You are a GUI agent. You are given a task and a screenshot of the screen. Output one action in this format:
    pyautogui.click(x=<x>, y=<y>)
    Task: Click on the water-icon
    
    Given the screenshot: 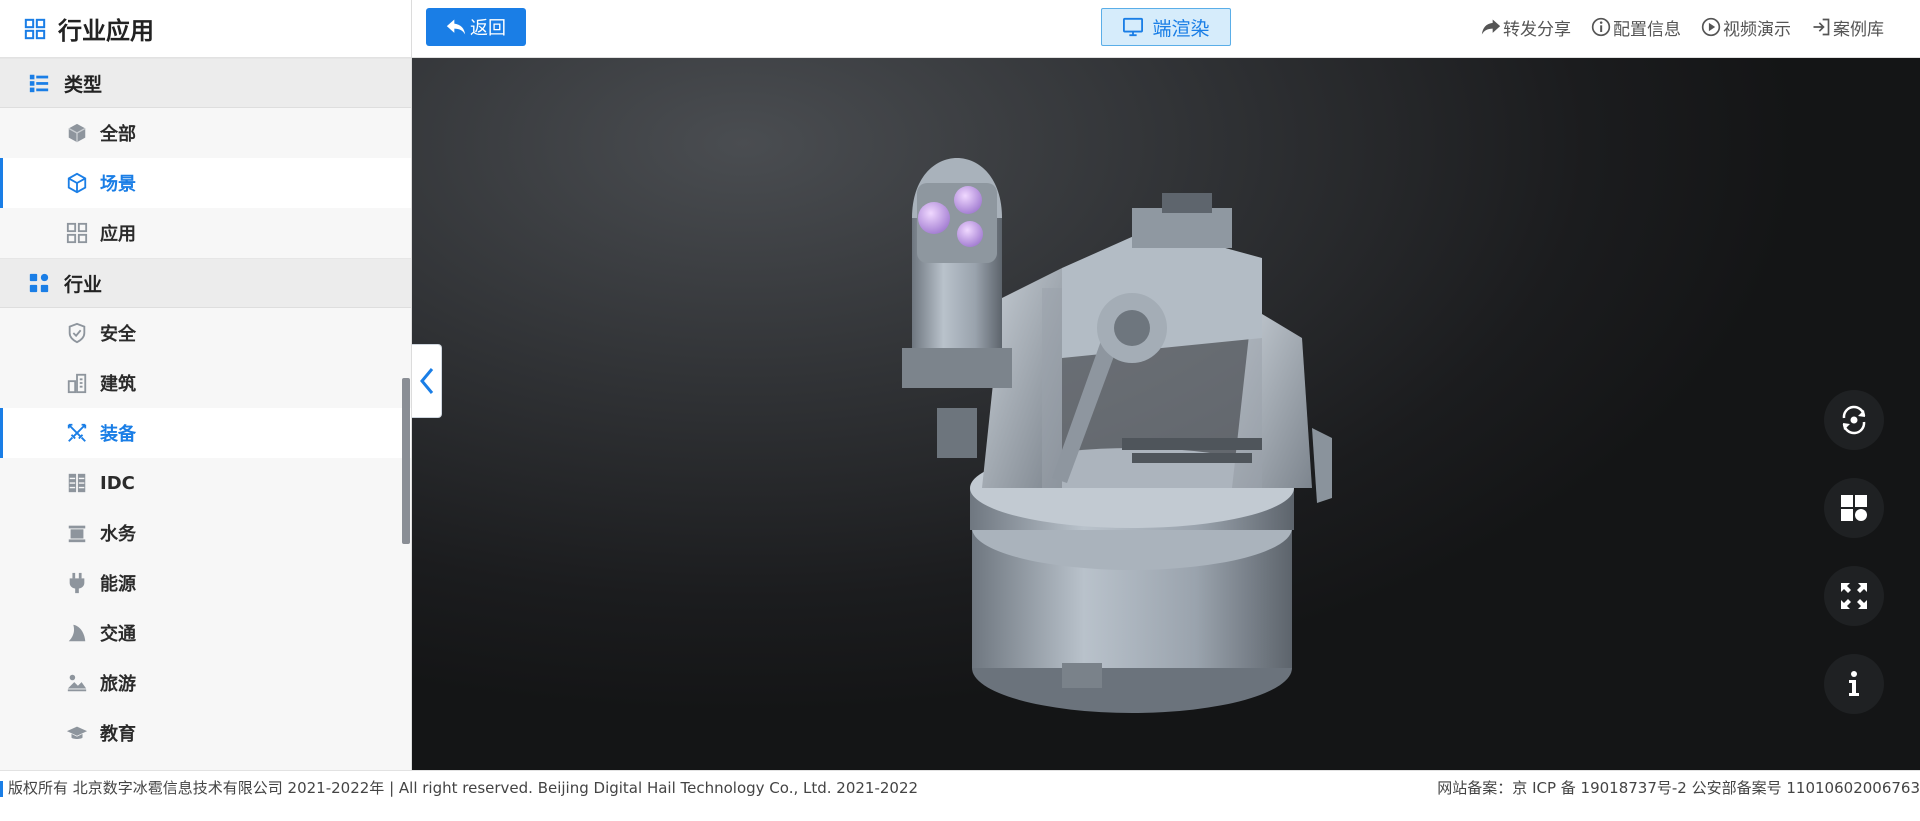 What is the action you would take?
    pyautogui.click(x=77, y=533)
    